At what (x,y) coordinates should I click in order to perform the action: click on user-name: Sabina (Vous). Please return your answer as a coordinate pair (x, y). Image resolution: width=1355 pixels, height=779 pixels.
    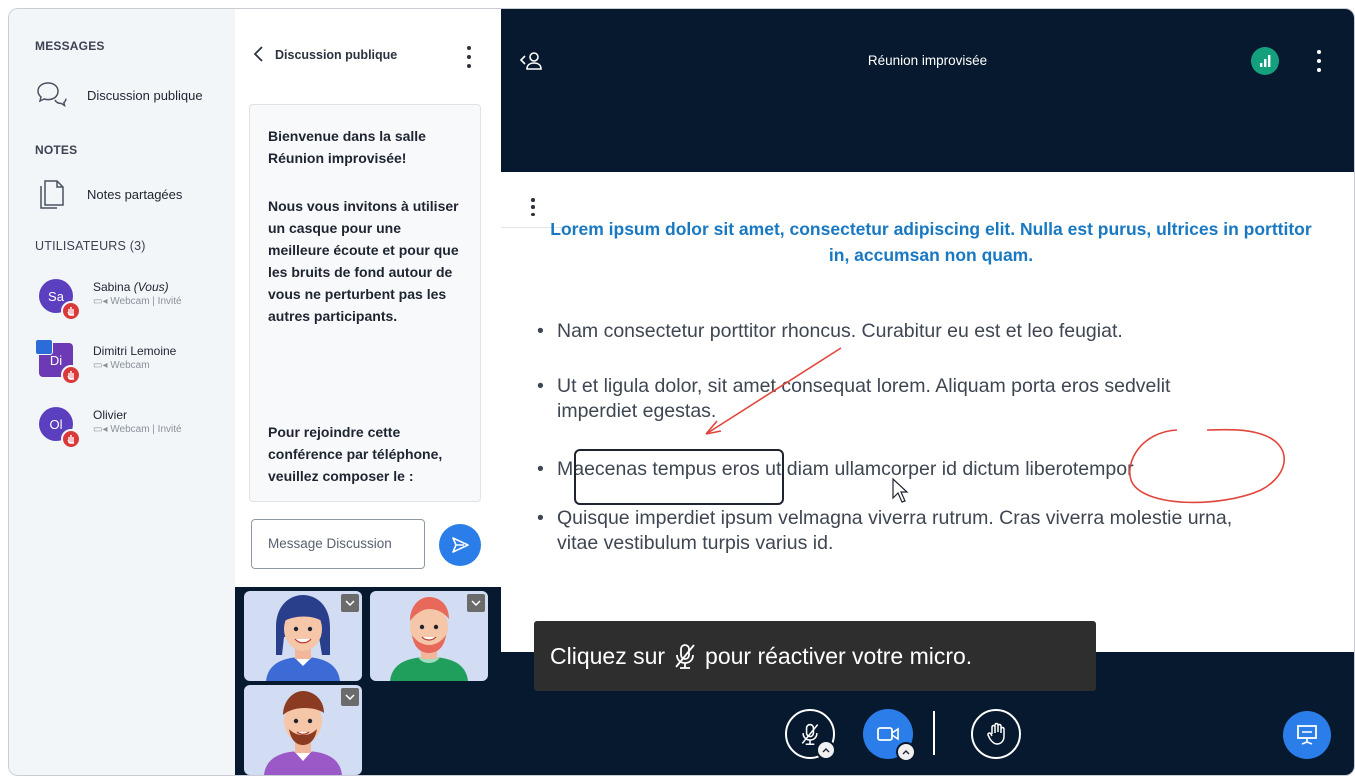
    Looking at the image, I should click on (131, 287).